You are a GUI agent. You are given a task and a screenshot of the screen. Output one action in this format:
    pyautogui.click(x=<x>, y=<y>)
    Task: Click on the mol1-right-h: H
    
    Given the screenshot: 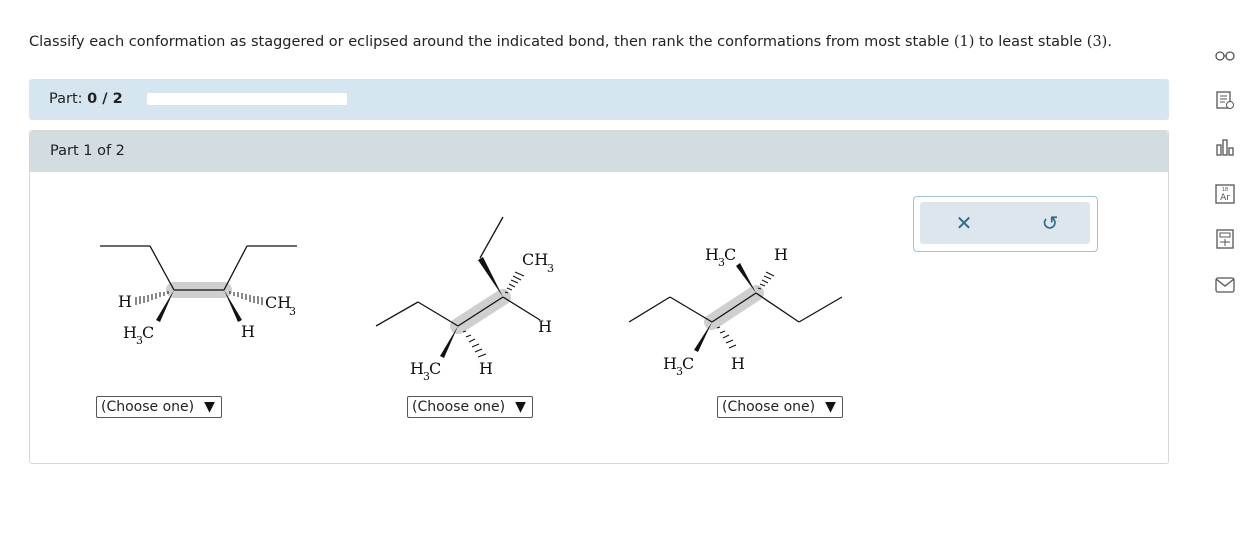 What is the action you would take?
    pyautogui.click(x=248, y=331)
    